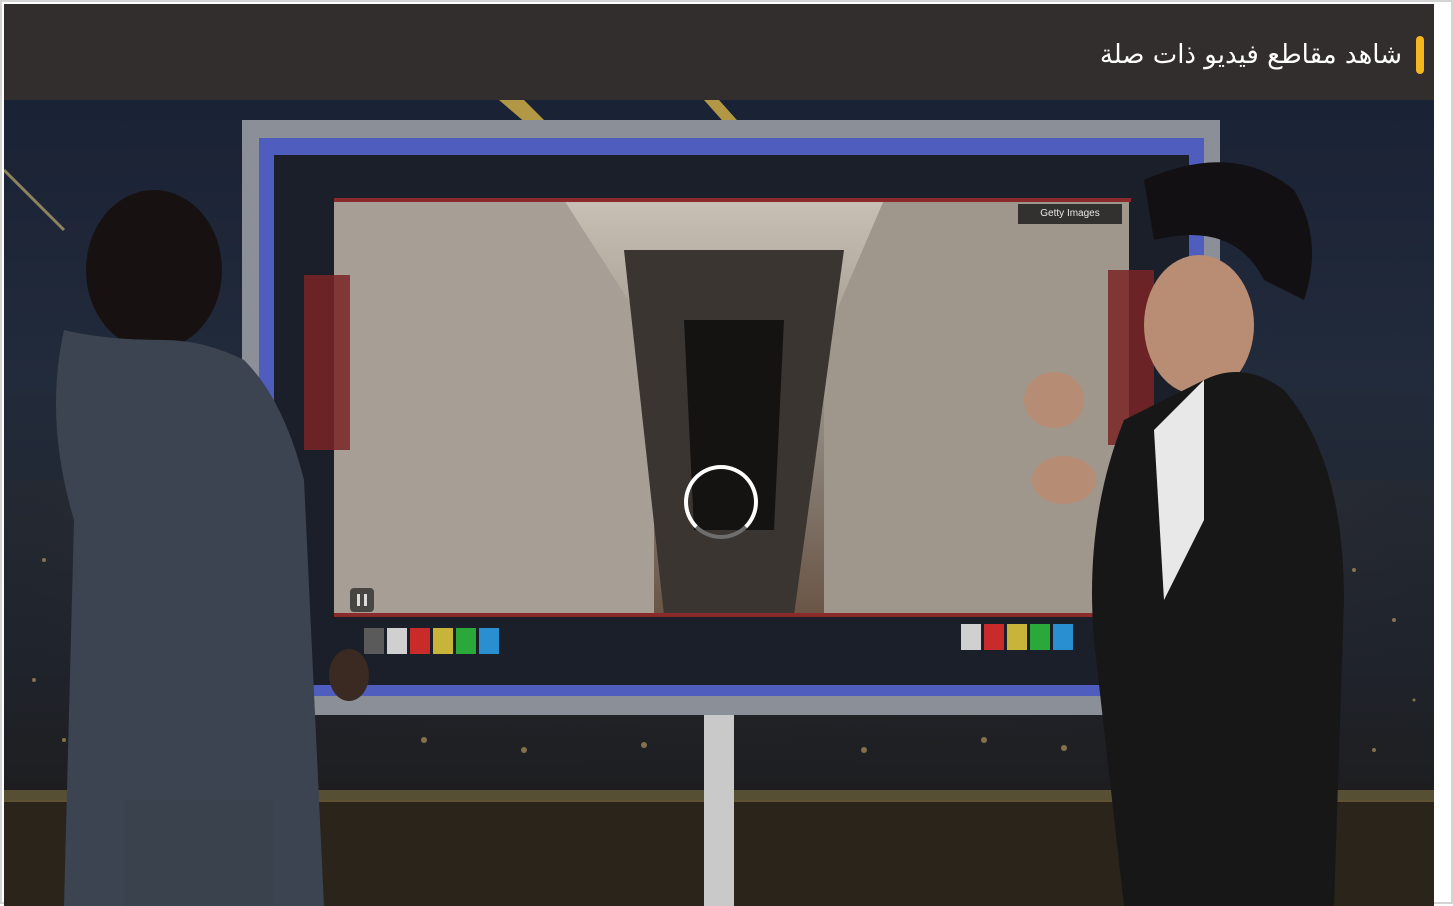 The width and height of the screenshot is (1453, 906). I want to click on pause-bar-left, so click(358, 600).